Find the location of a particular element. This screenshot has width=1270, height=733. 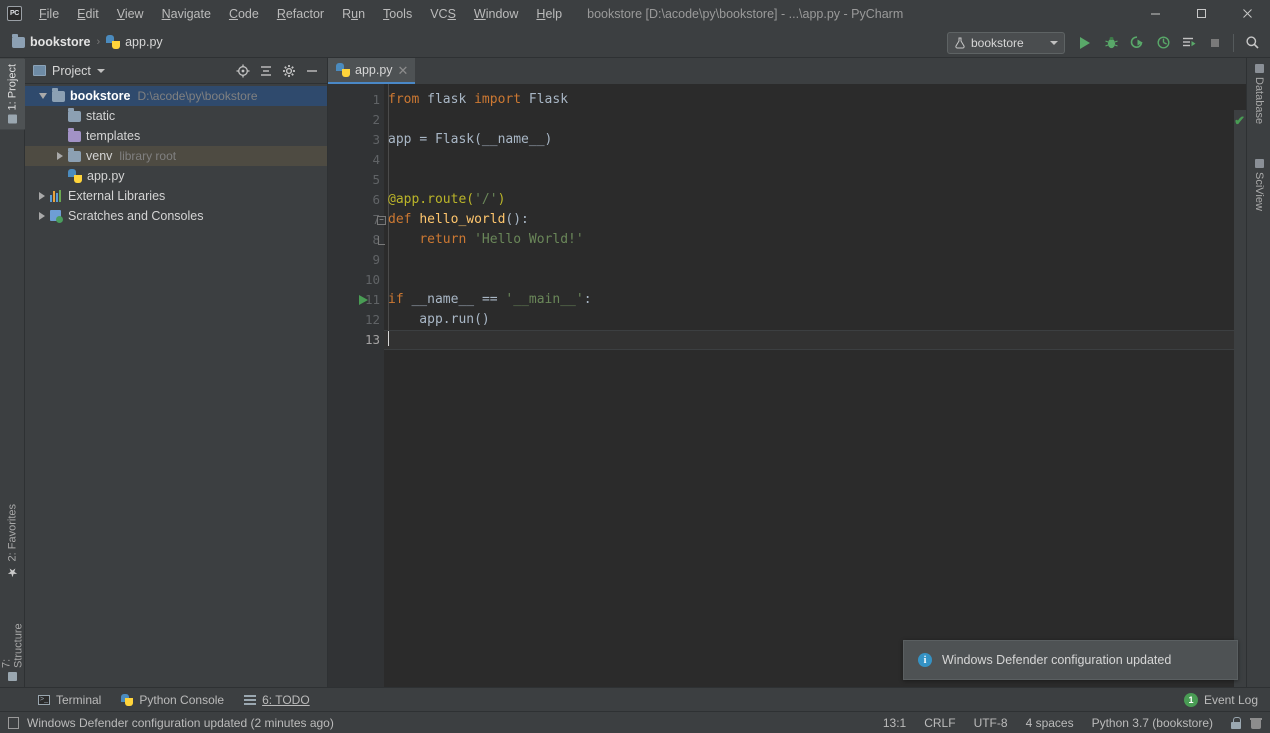

menu-navigate: Navigate is located at coordinates (186, 14).